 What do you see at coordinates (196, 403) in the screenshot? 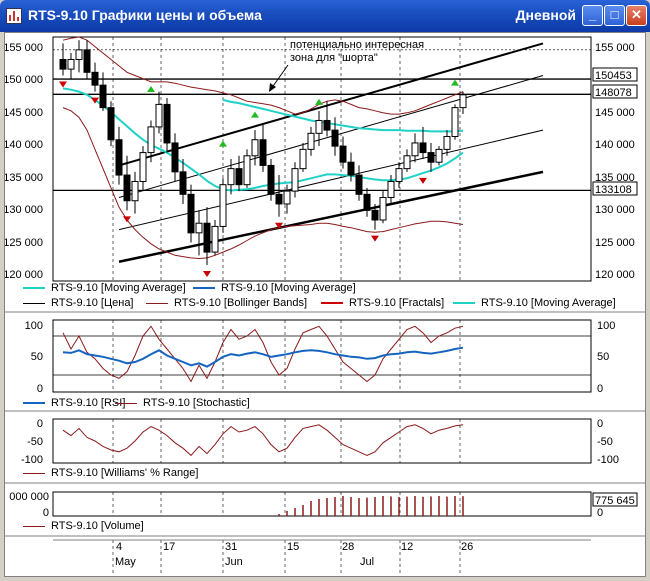
I see `legend-label: RTS-9.10 [Stochastic]` at bounding box center [196, 403].